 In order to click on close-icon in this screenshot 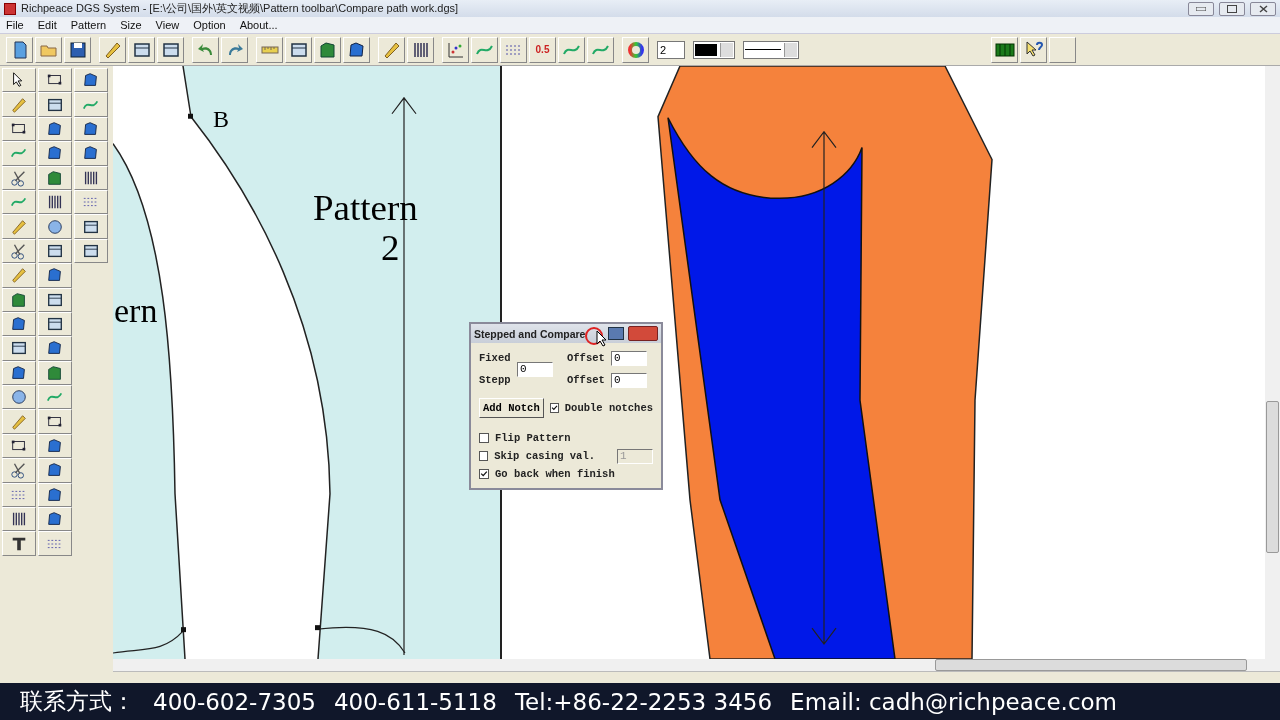, I will do `click(1263, 8)`.